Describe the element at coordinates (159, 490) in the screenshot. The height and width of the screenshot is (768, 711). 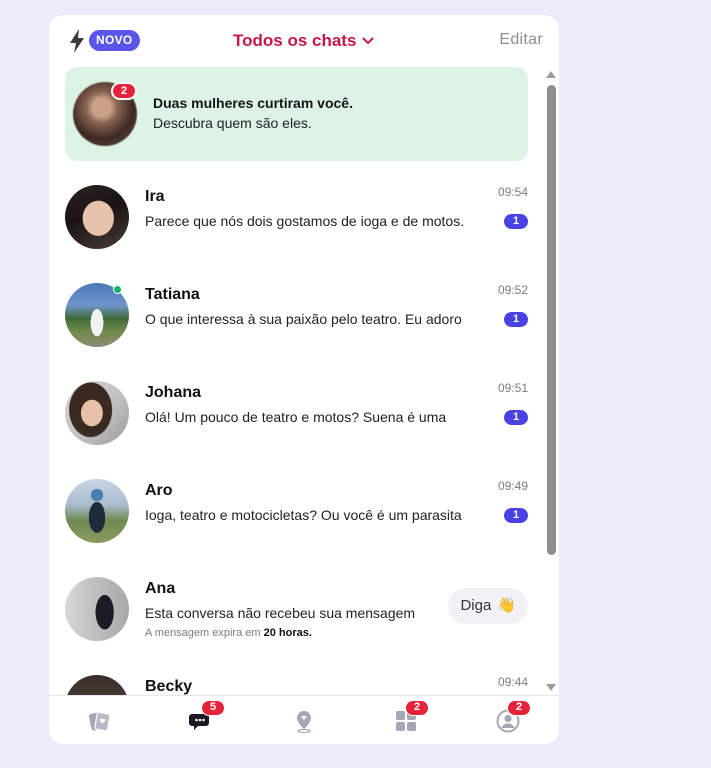
I see `contact-name: Aro` at that location.